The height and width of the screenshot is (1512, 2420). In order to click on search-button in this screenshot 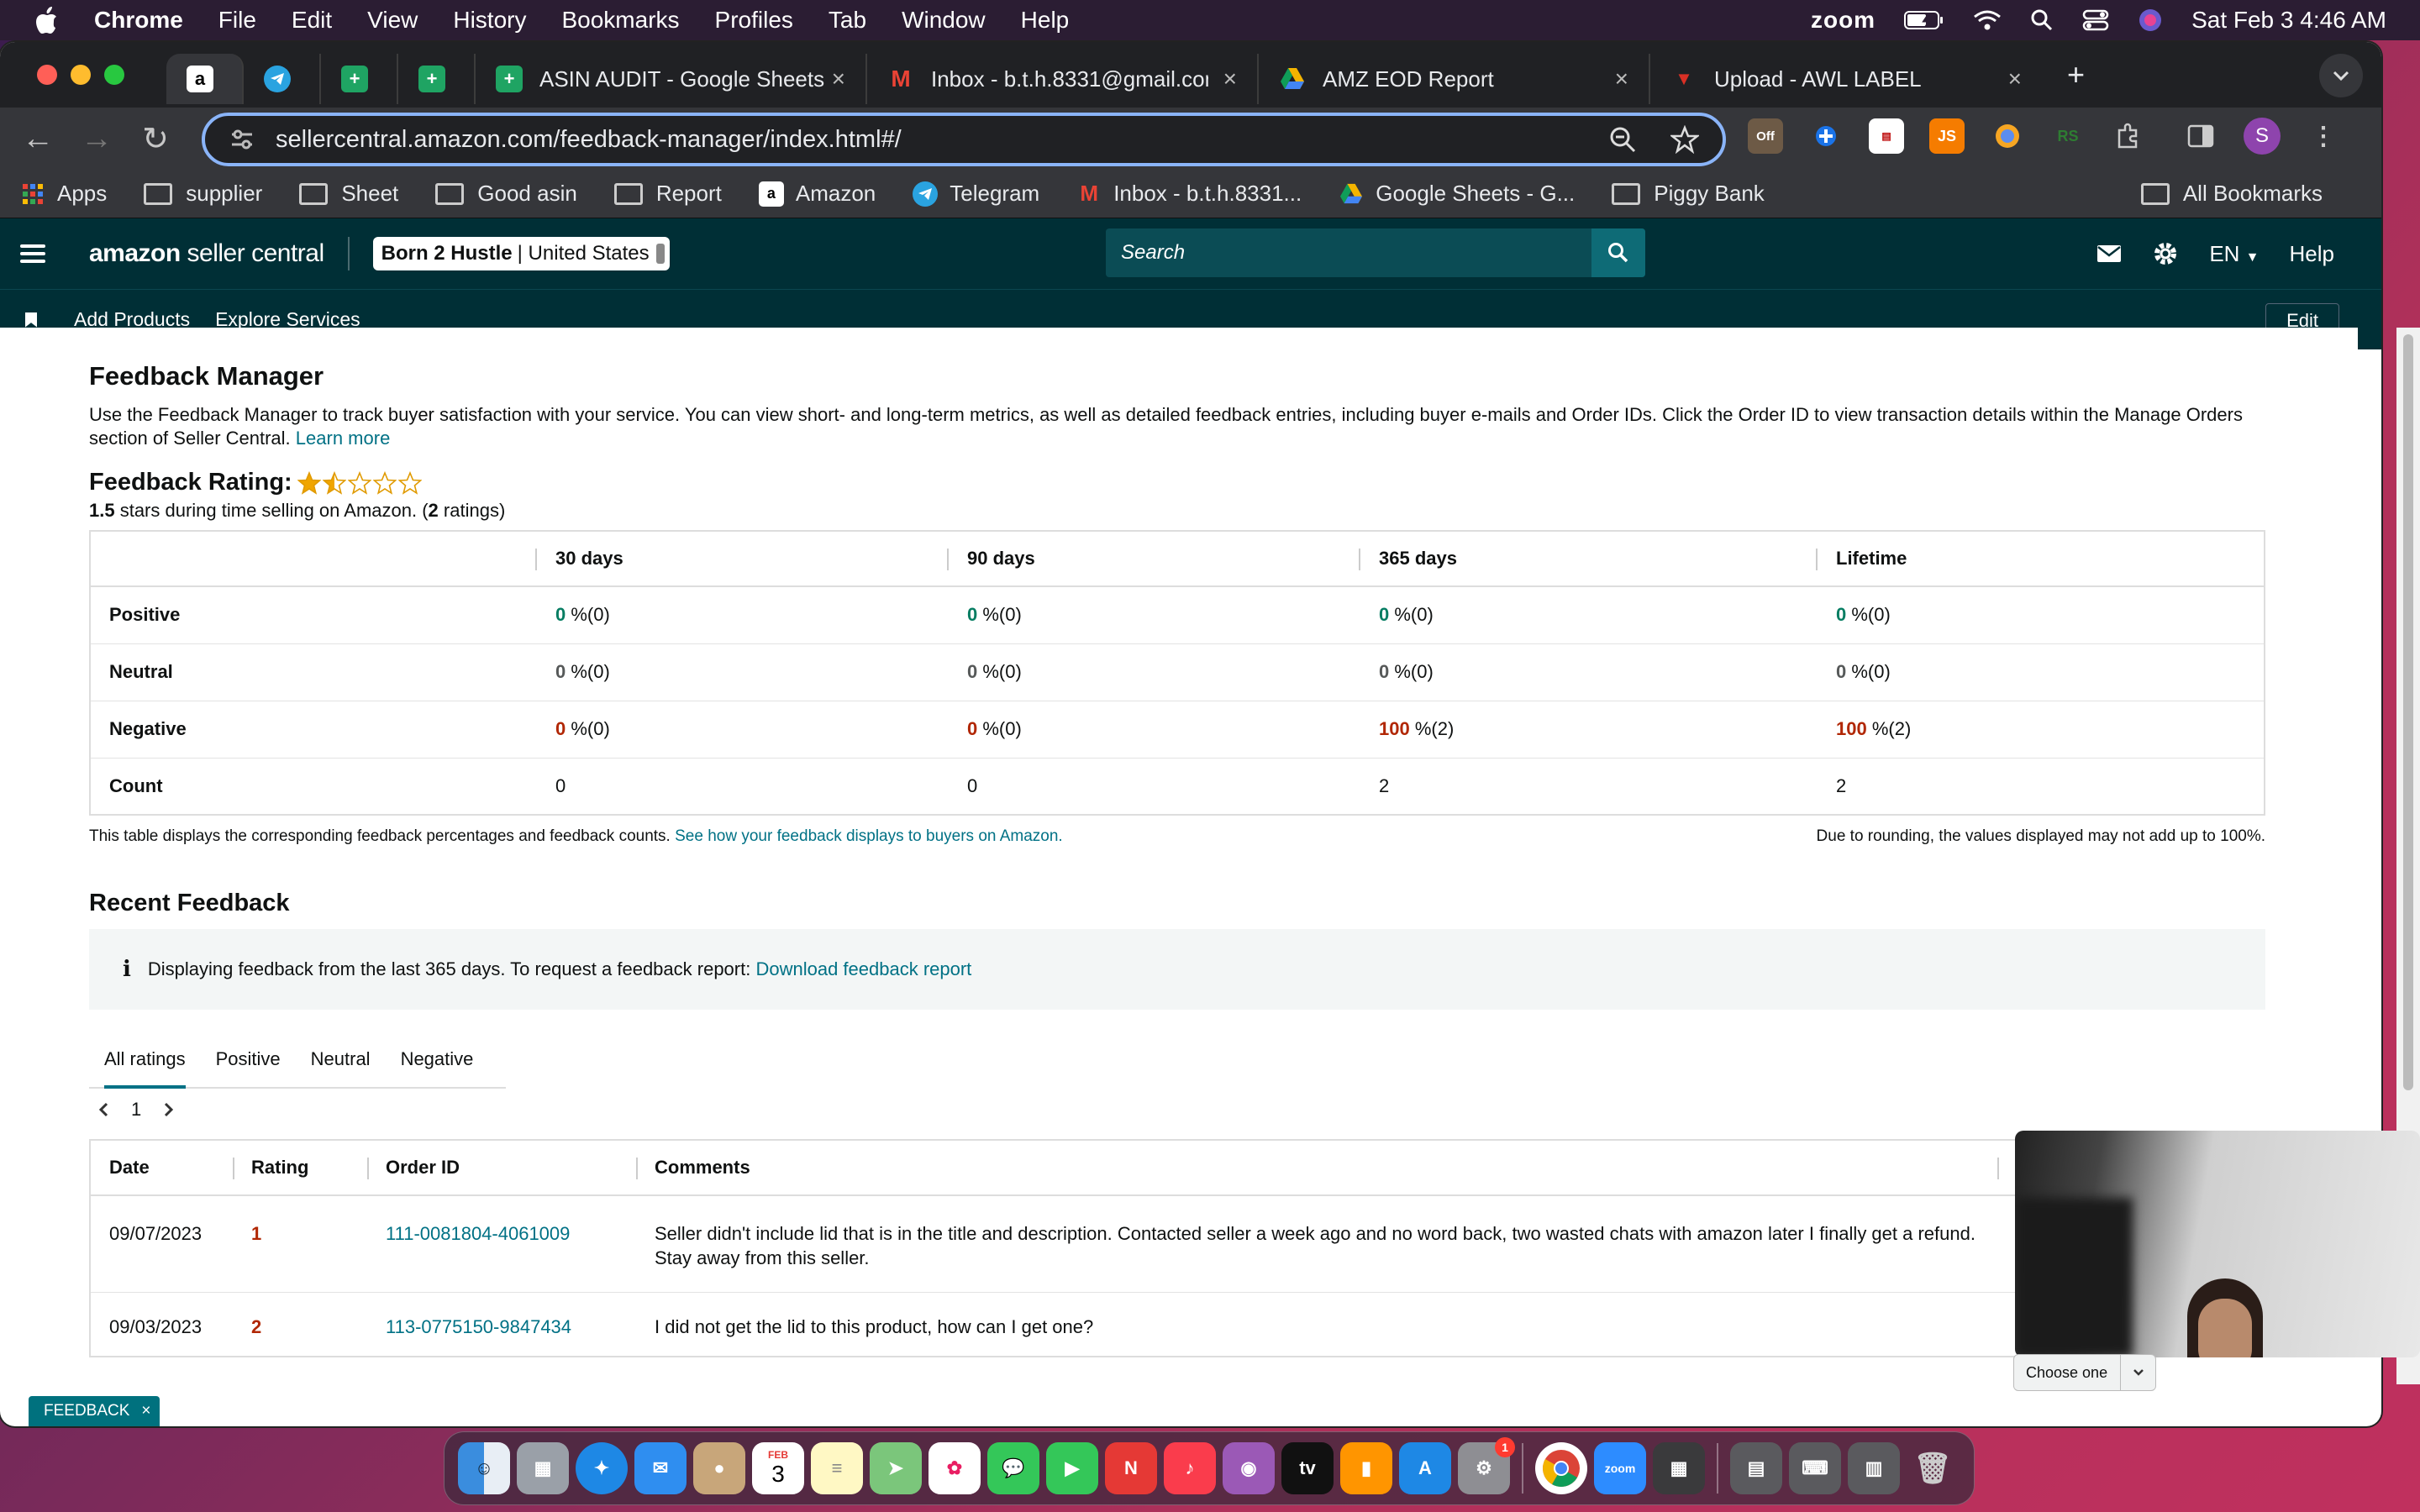, I will do `click(1618, 252)`.